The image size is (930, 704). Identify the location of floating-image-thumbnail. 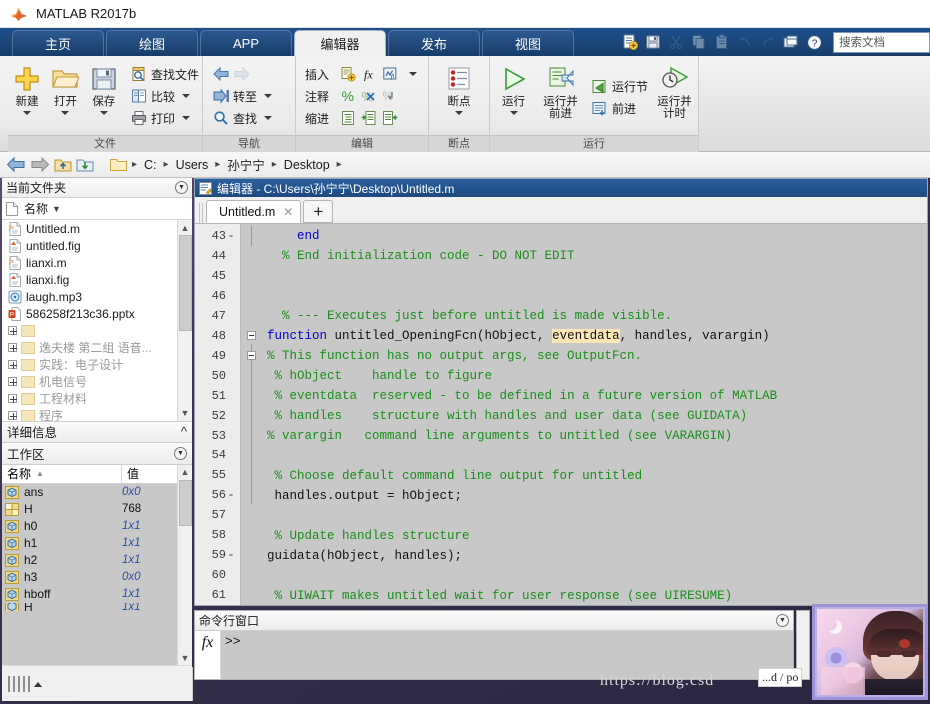
(870, 652).